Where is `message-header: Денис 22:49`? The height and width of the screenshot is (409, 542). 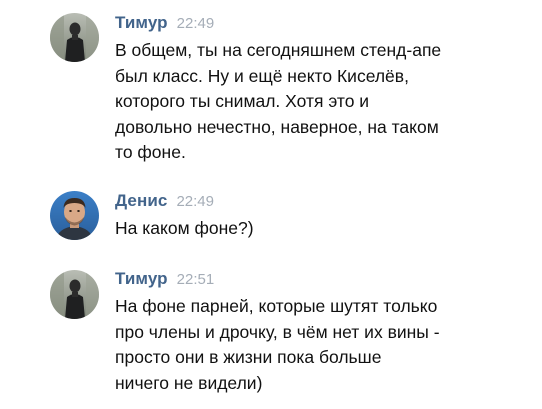 message-header: Денис 22:49 is located at coordinates (164, 201).